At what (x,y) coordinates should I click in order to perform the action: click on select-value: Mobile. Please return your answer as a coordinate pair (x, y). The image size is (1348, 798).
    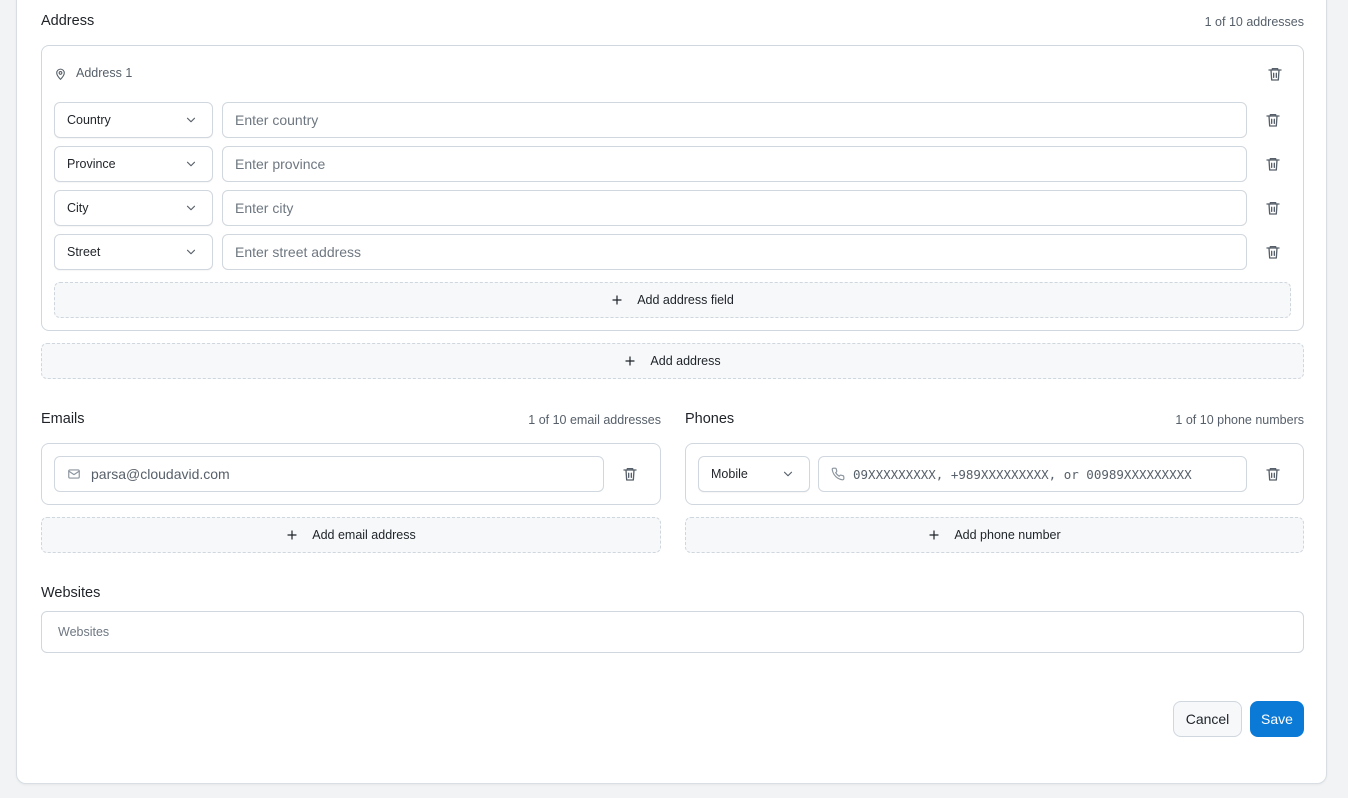
    Looking at the image, I should click on (729, 474).